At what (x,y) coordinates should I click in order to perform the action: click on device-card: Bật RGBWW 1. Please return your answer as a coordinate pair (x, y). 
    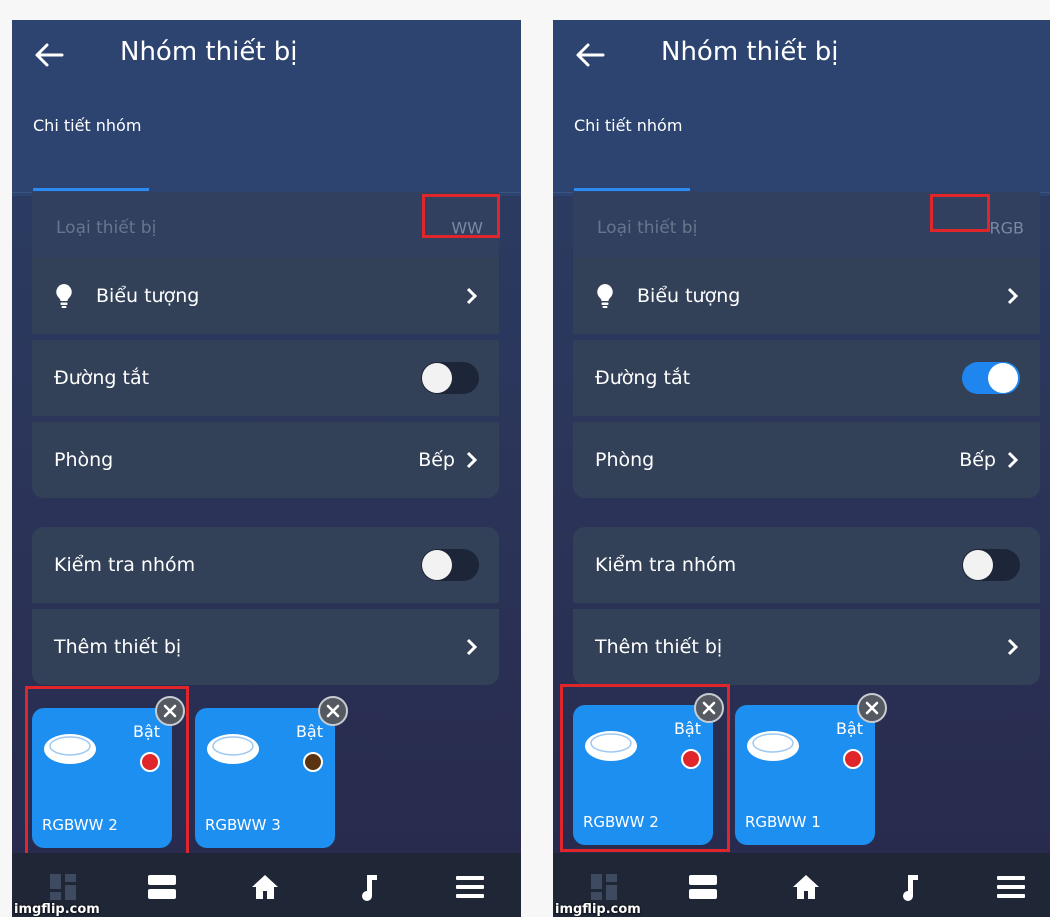
    Looking at the image, I should click on (805, 775).